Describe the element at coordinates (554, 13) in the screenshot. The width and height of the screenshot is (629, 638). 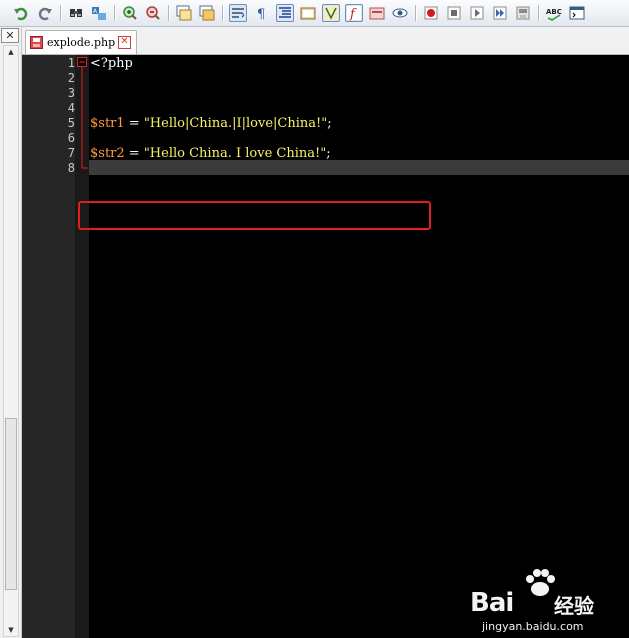
I see `spell-check-icon: ABC` at that location.